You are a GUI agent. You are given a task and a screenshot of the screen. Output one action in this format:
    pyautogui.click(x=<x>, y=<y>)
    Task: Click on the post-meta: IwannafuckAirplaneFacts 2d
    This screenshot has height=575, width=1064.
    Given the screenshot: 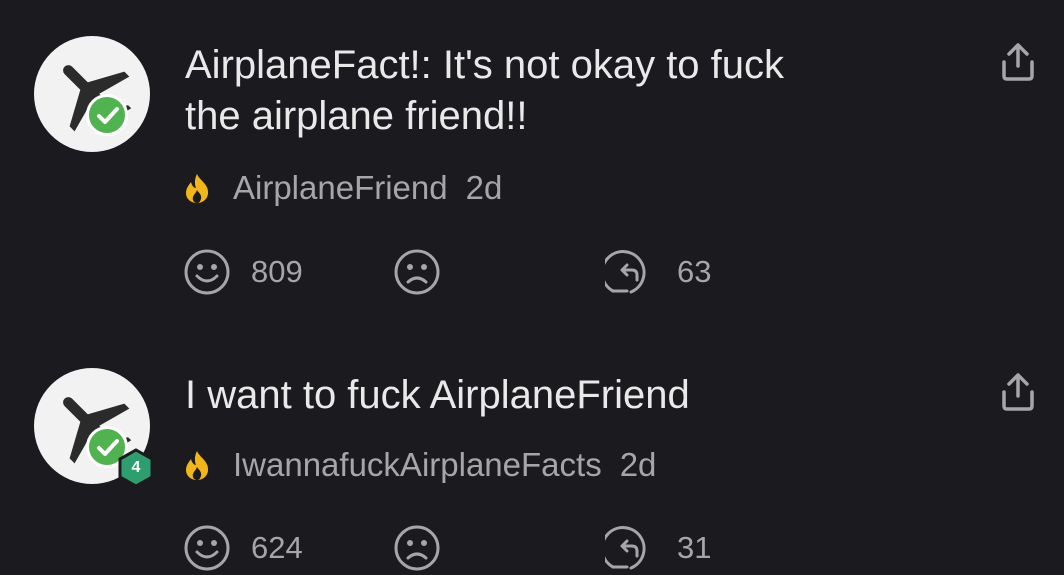 What is the action you would take?
    pyautogui.click(x=419, y=465)
    